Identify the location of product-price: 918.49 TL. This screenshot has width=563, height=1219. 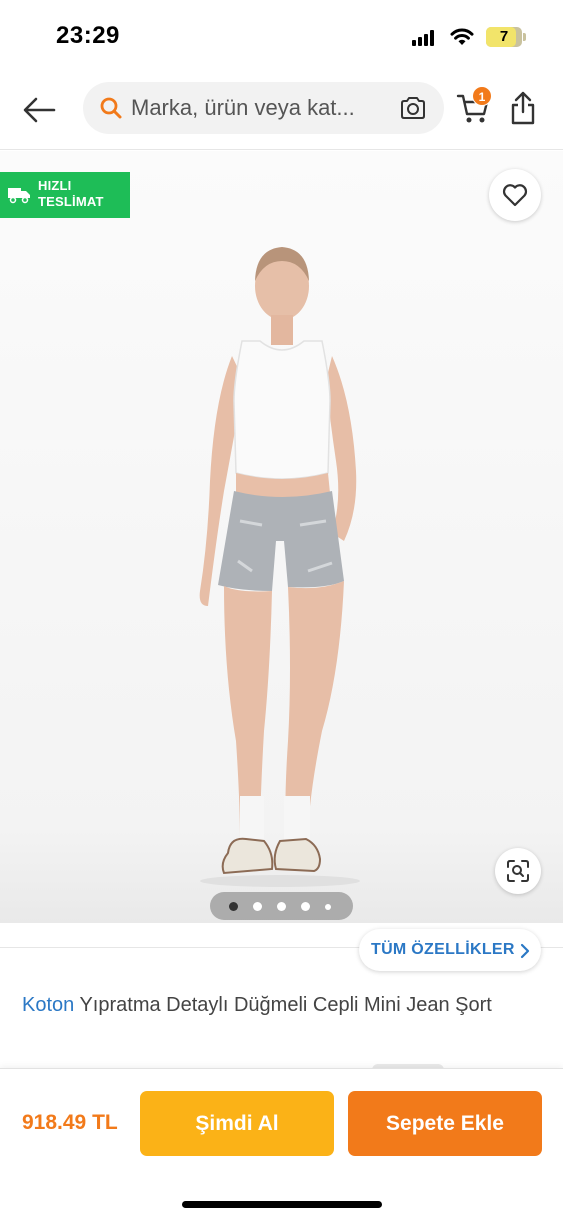
(70, 1122).